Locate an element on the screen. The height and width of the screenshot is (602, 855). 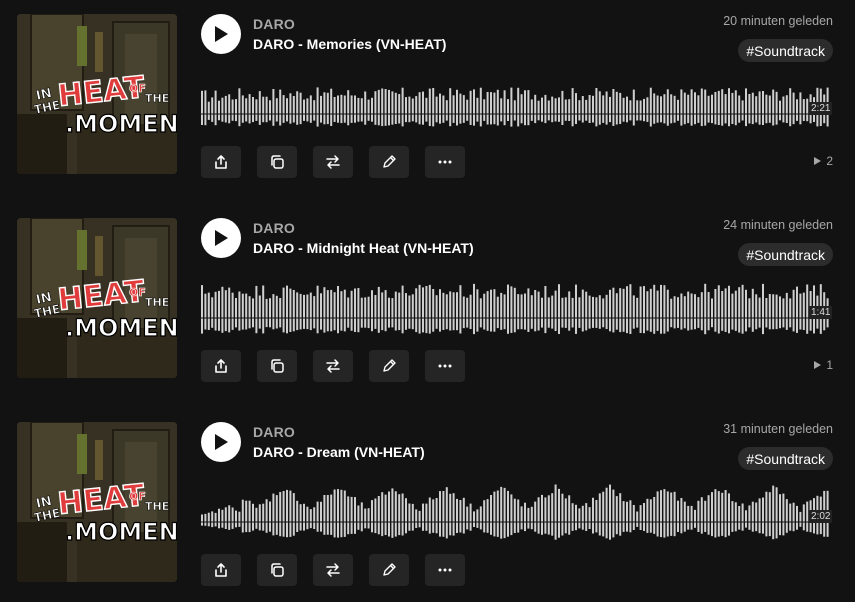
track-title: DARO - Dream (VN-HEAT) is located at coordinates (339, 452).